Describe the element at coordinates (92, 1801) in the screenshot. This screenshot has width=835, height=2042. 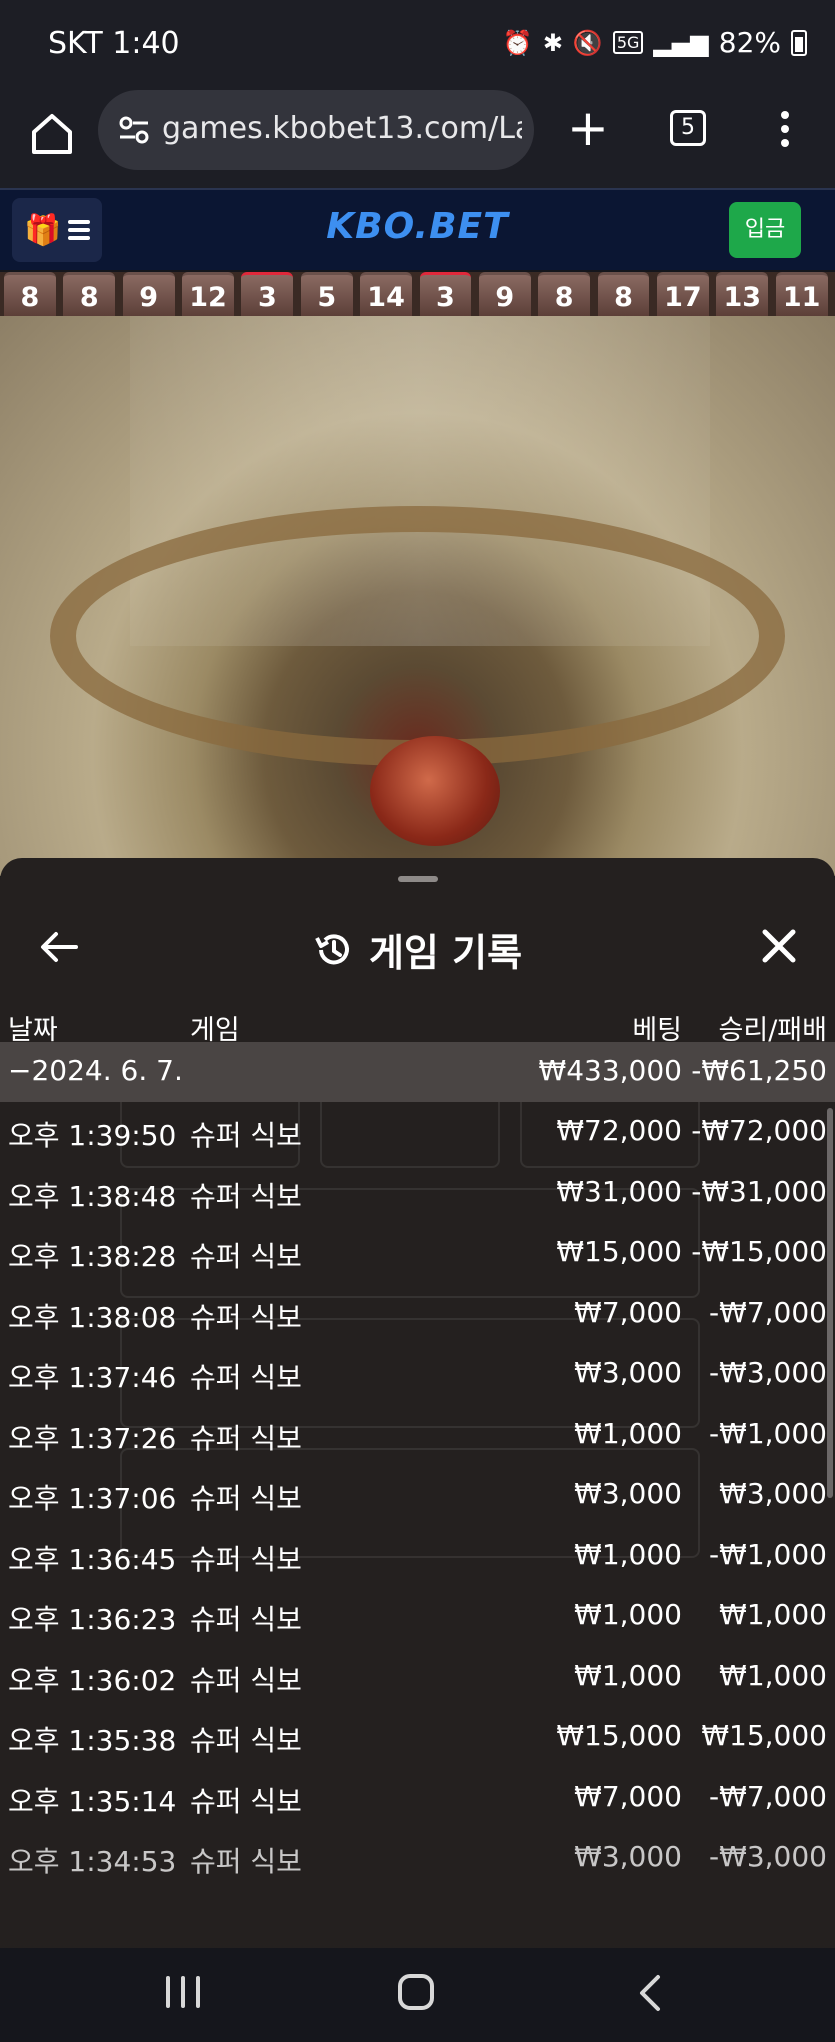
I see `row-date: 오후 1:35:14` at that location.